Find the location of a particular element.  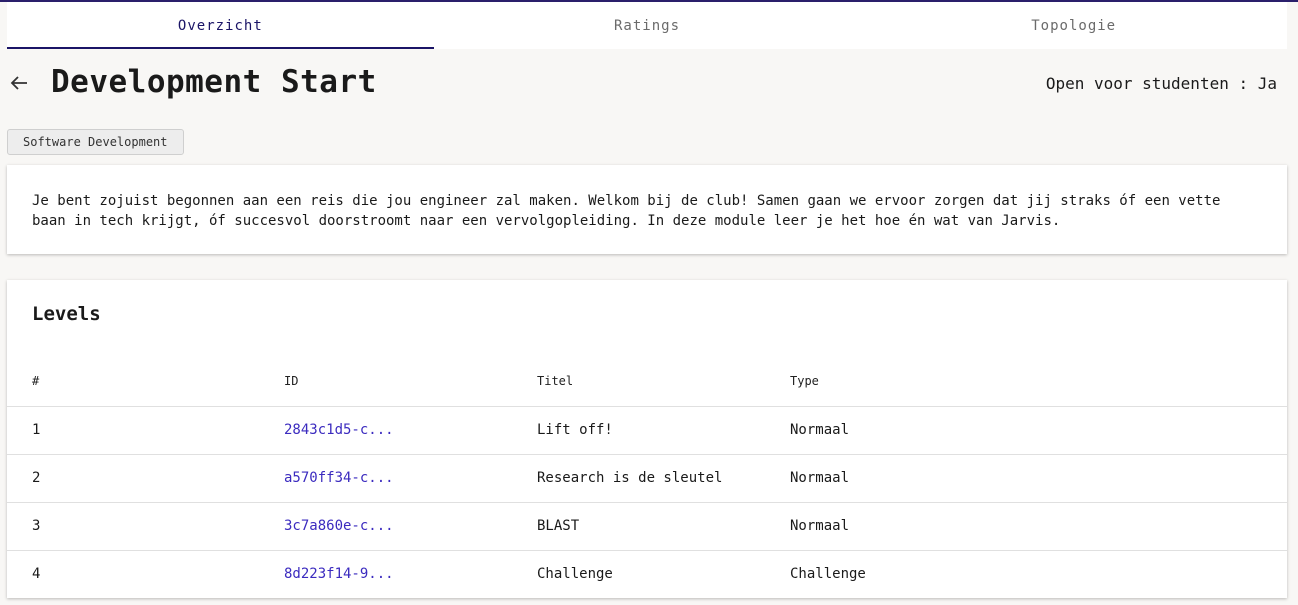

level-number: 4 is located at coordinates (145, 573).